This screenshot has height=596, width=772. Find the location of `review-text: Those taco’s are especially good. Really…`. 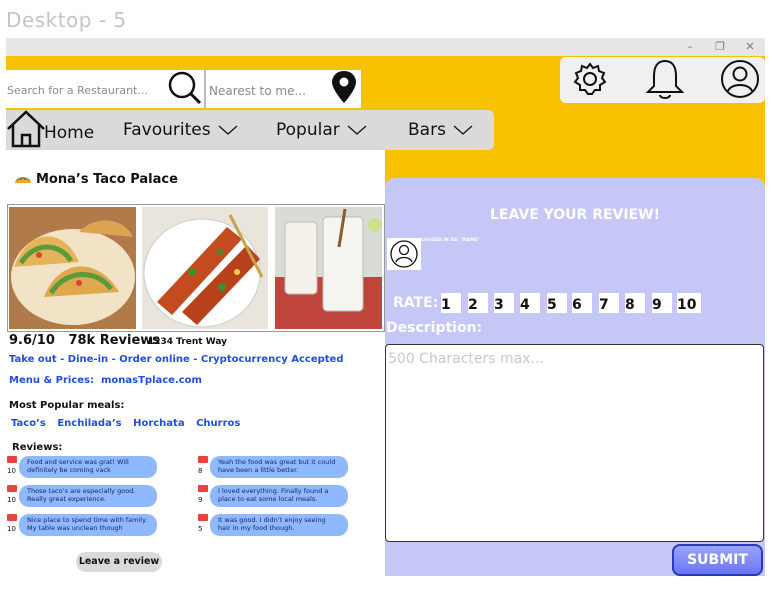

review-text: Those taco’s are especially good. Really… is located at coordinates (88, 496).